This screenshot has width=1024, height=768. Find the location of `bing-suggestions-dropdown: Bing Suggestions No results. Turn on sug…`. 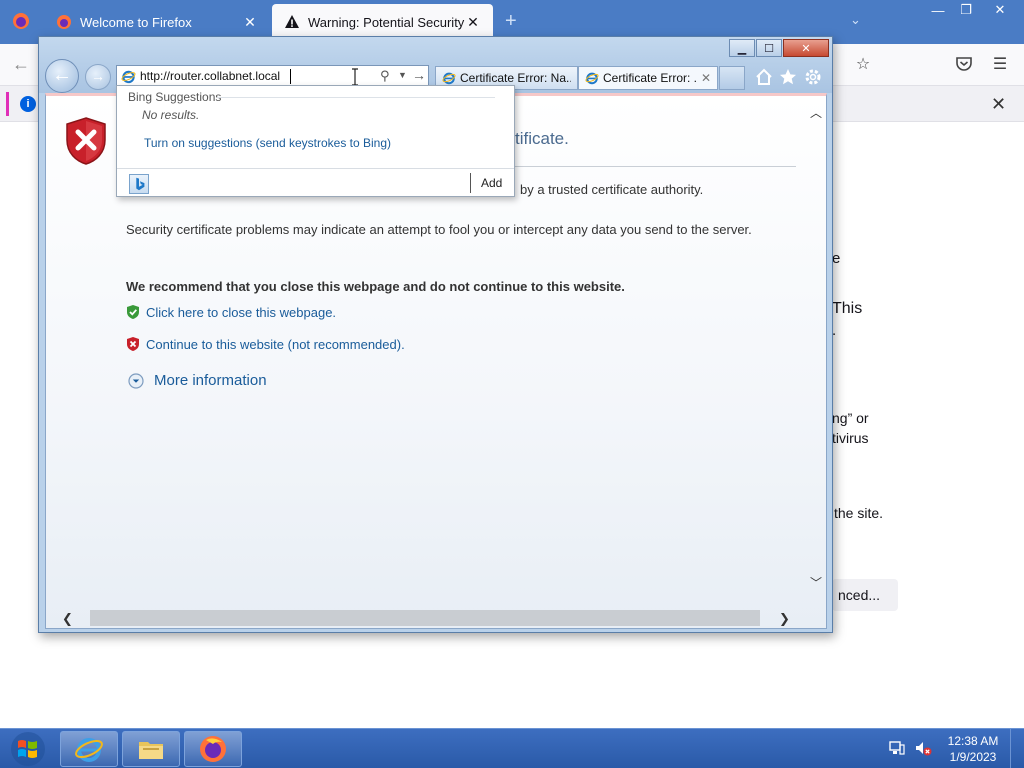

bing-suggestions-dropdown: Bing Suggestions No results. Turn on sug… is located at coordinates (315, 141).